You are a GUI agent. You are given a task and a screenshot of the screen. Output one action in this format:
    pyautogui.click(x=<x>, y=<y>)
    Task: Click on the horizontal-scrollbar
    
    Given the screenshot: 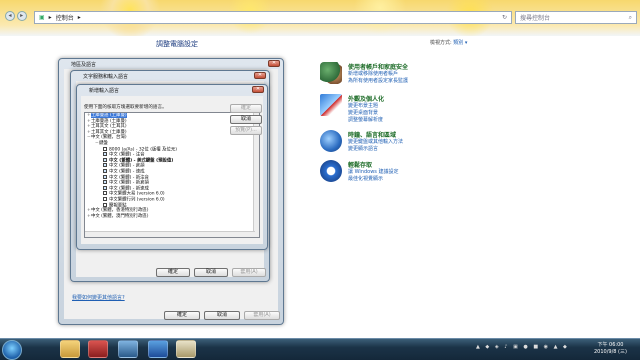 What is the action you would take?
    pyautogui.click(x=170, y=234)
    